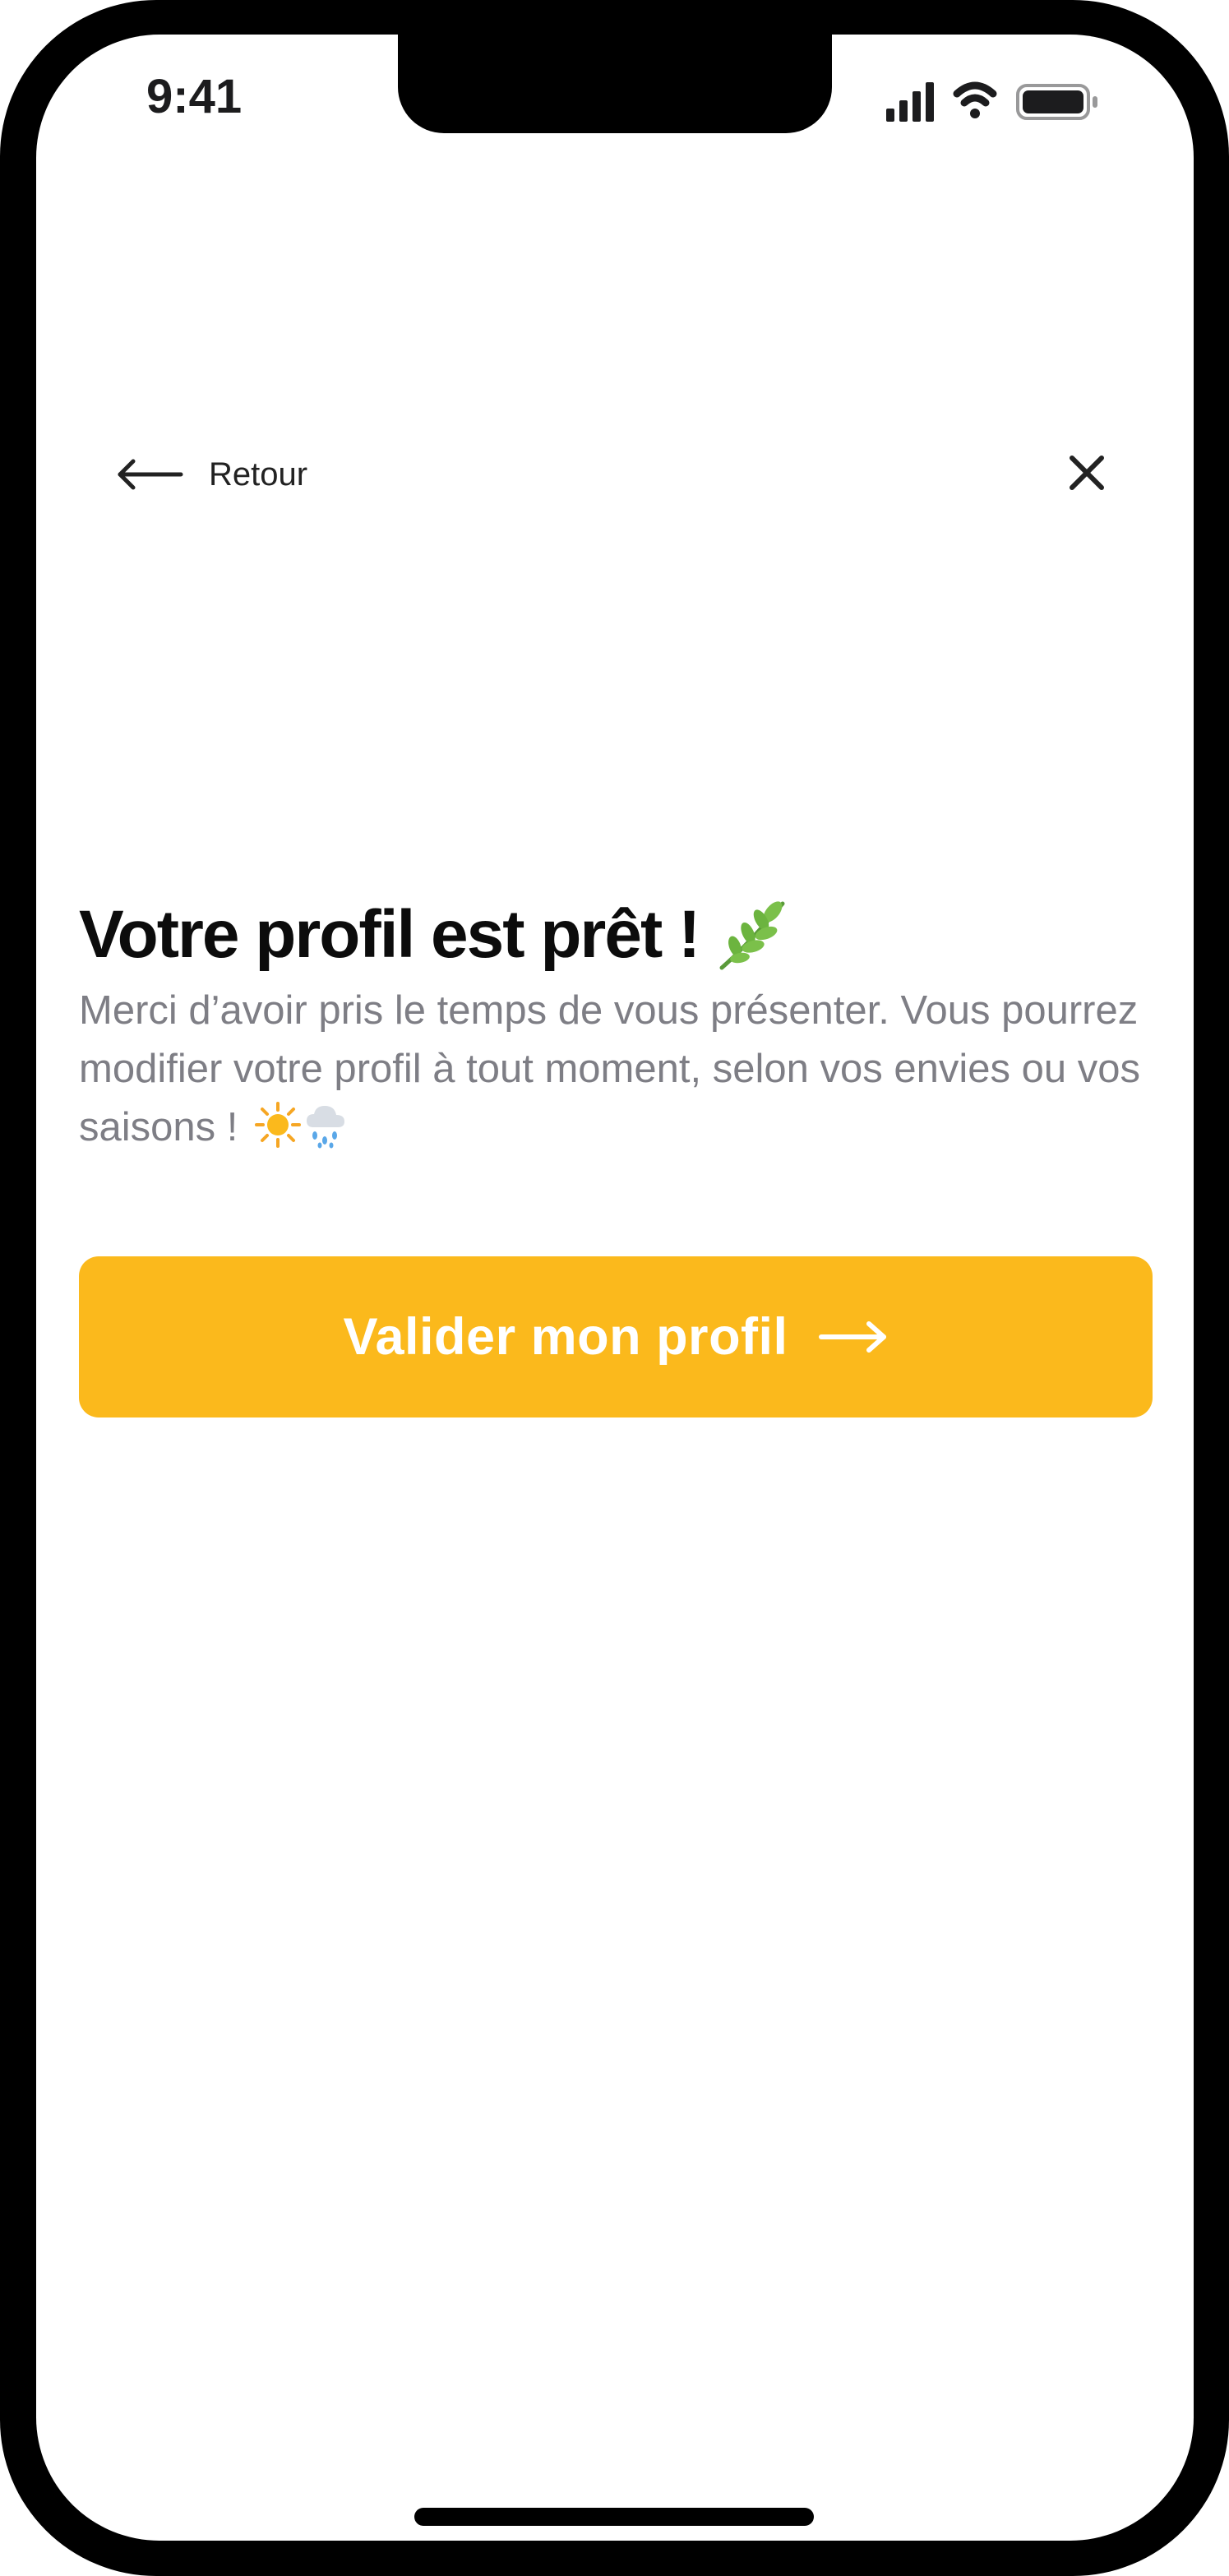 This screenshot has width=1229, height=2576. I want to click on home-indicator, so click(614, 2517).